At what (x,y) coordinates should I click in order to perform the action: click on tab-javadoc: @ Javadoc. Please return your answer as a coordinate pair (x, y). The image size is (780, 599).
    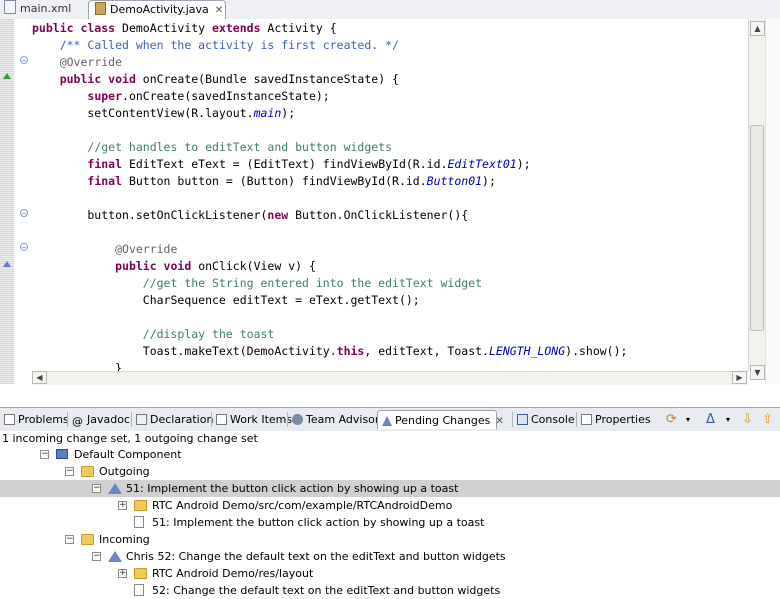
    Looking at the image, I should click on (101, 419).